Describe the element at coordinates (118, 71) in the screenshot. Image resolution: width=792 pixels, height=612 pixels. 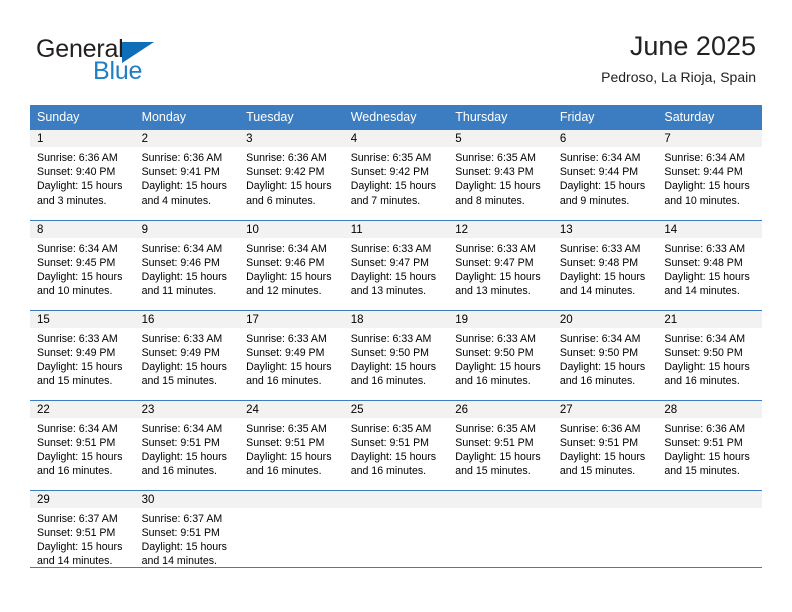
I see `brand-name-blue: Blue` at that location.